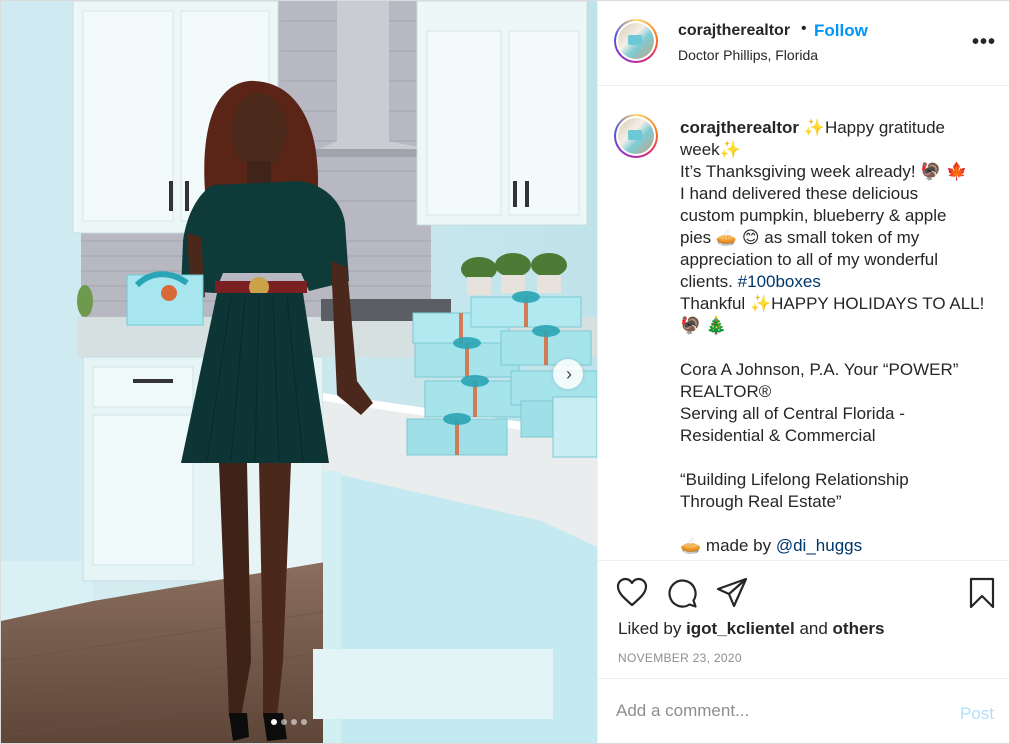 The width and height of the screenshot is (1010, 744). What do you see at coordinates (957, 172) in the screenshot?
I see `maple-leaf-emoji: 🍁` at bounding box center [957, 172].